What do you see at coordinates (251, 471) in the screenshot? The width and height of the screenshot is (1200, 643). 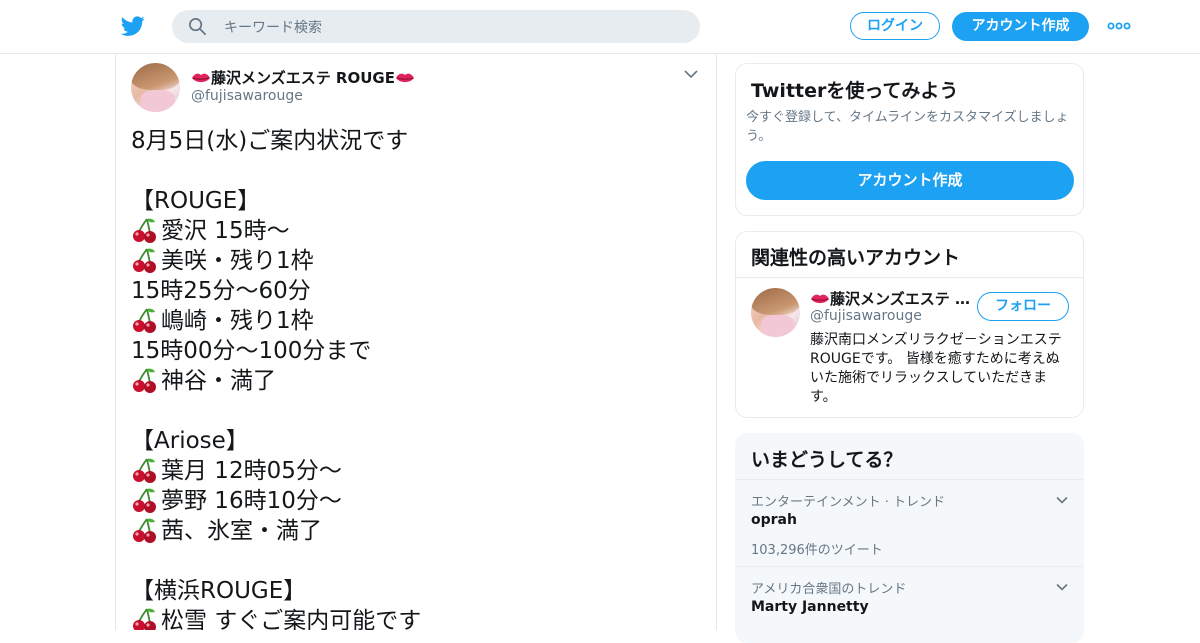 I see `tweet-line-text: 葉月 12時05分～` at bounding box center [251, 471].